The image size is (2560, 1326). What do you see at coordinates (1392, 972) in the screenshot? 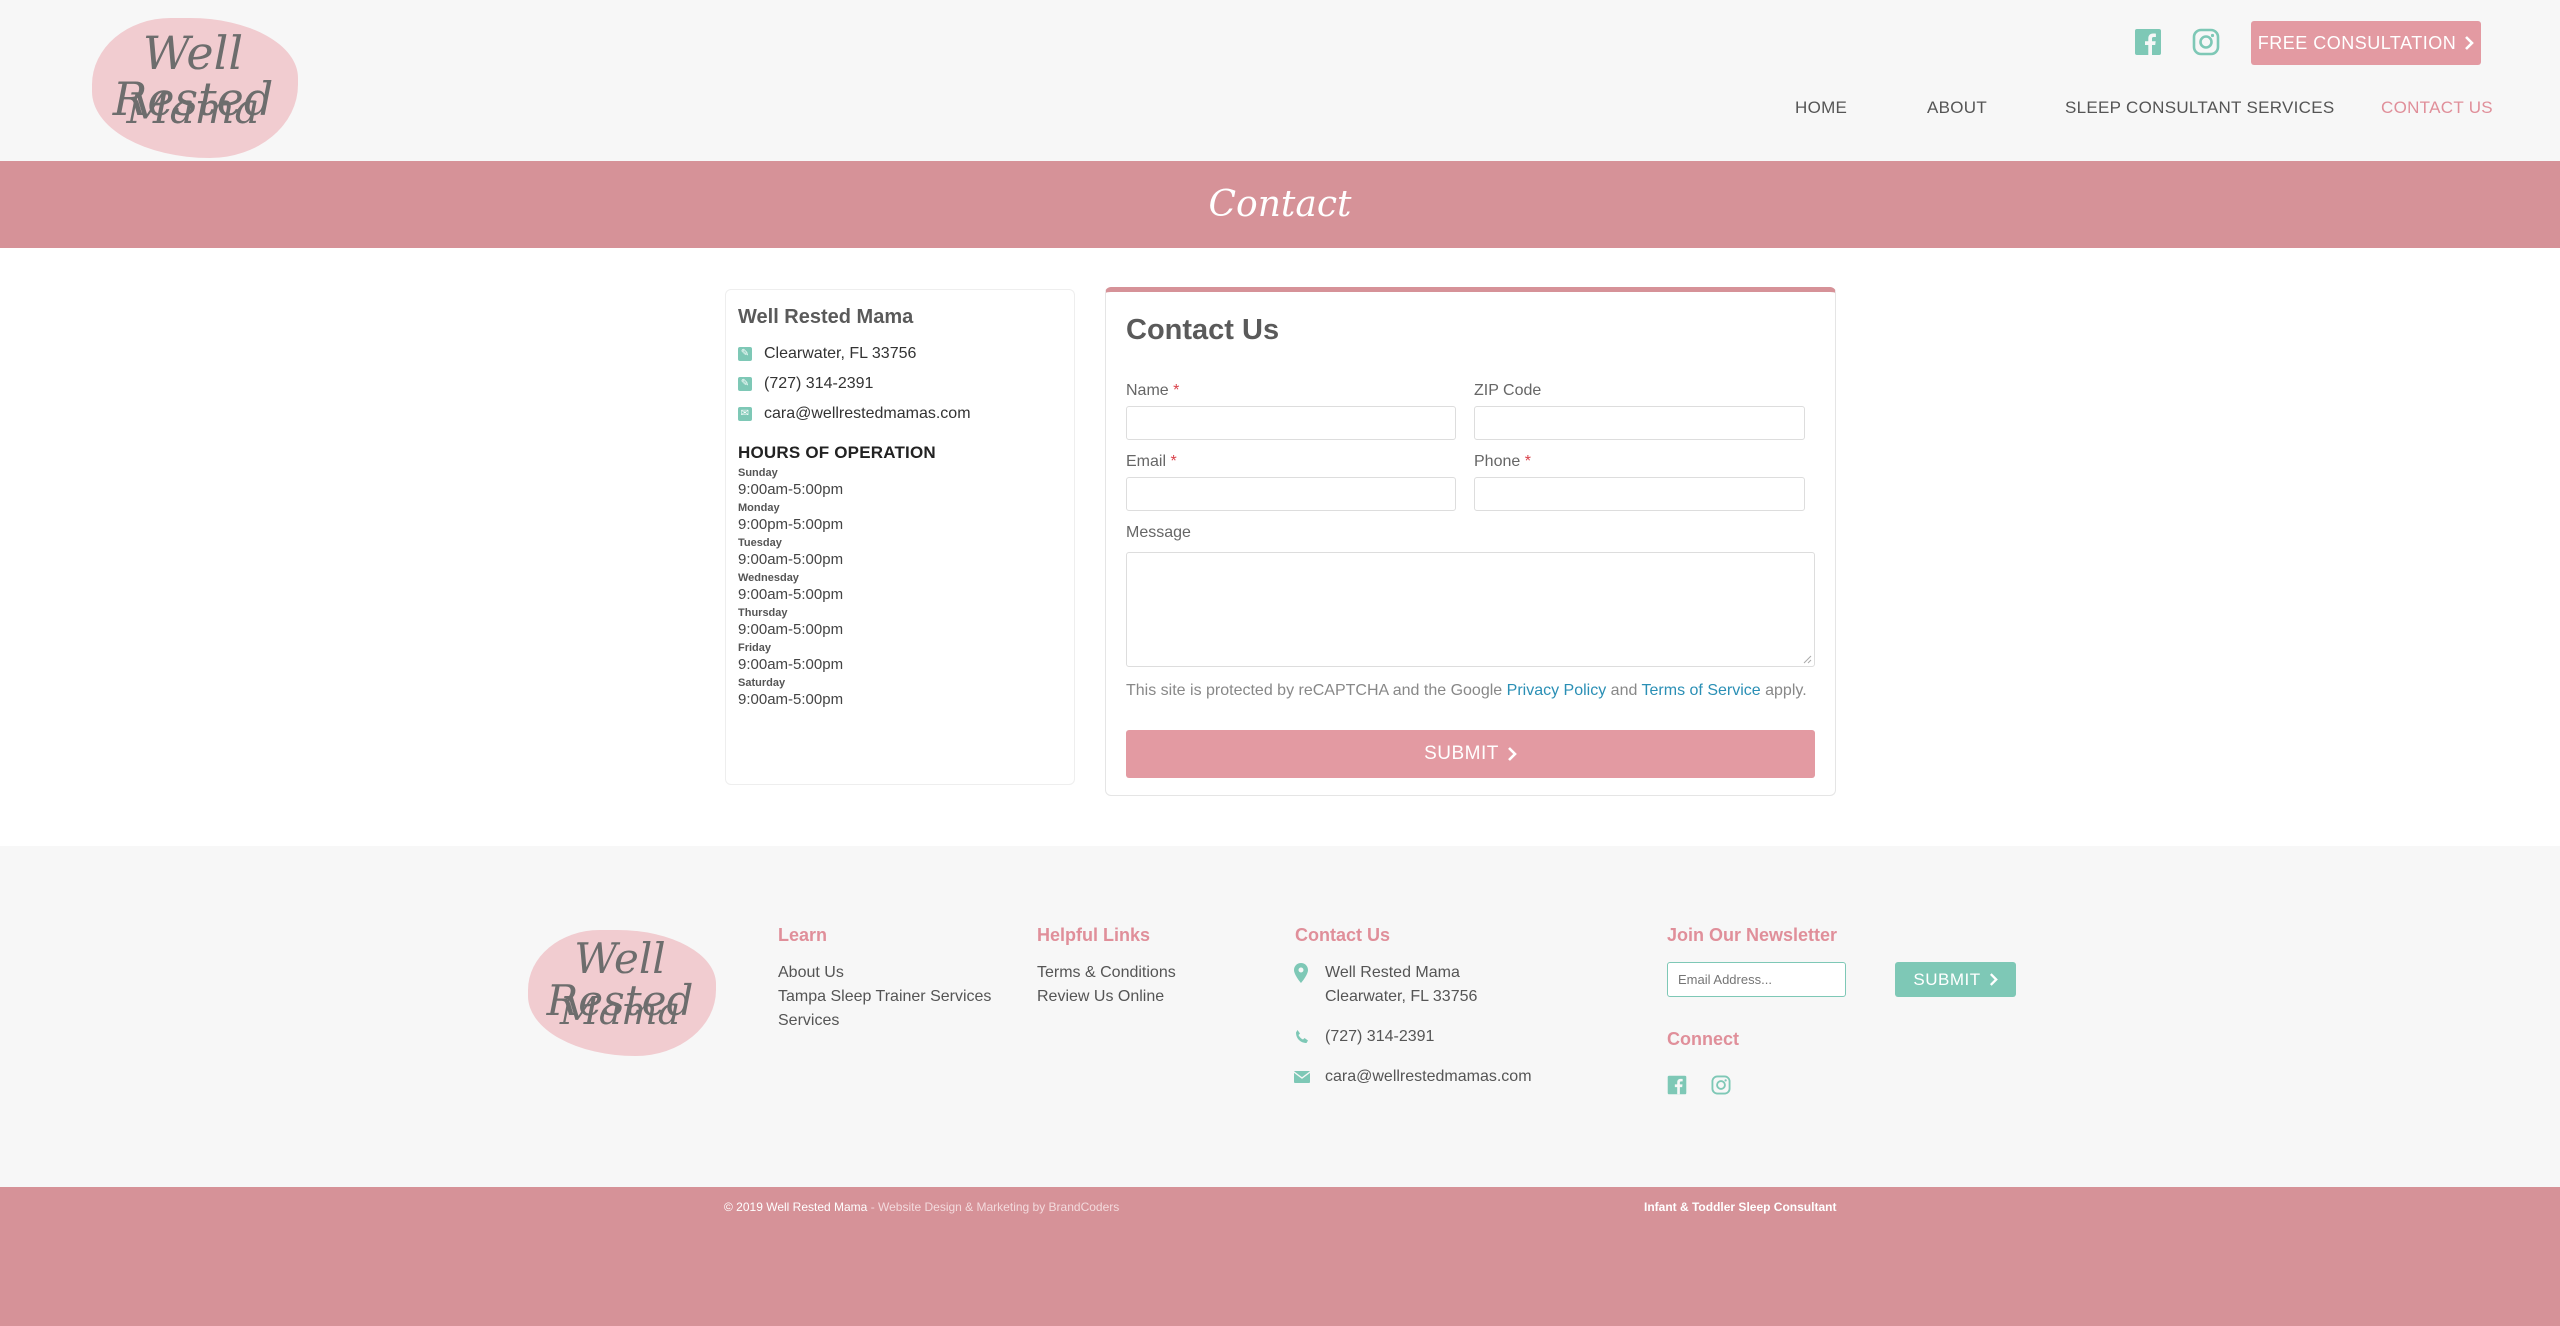
I see `footer-contact-name: Well Rested Mama` at bounding box center [1392, 972].